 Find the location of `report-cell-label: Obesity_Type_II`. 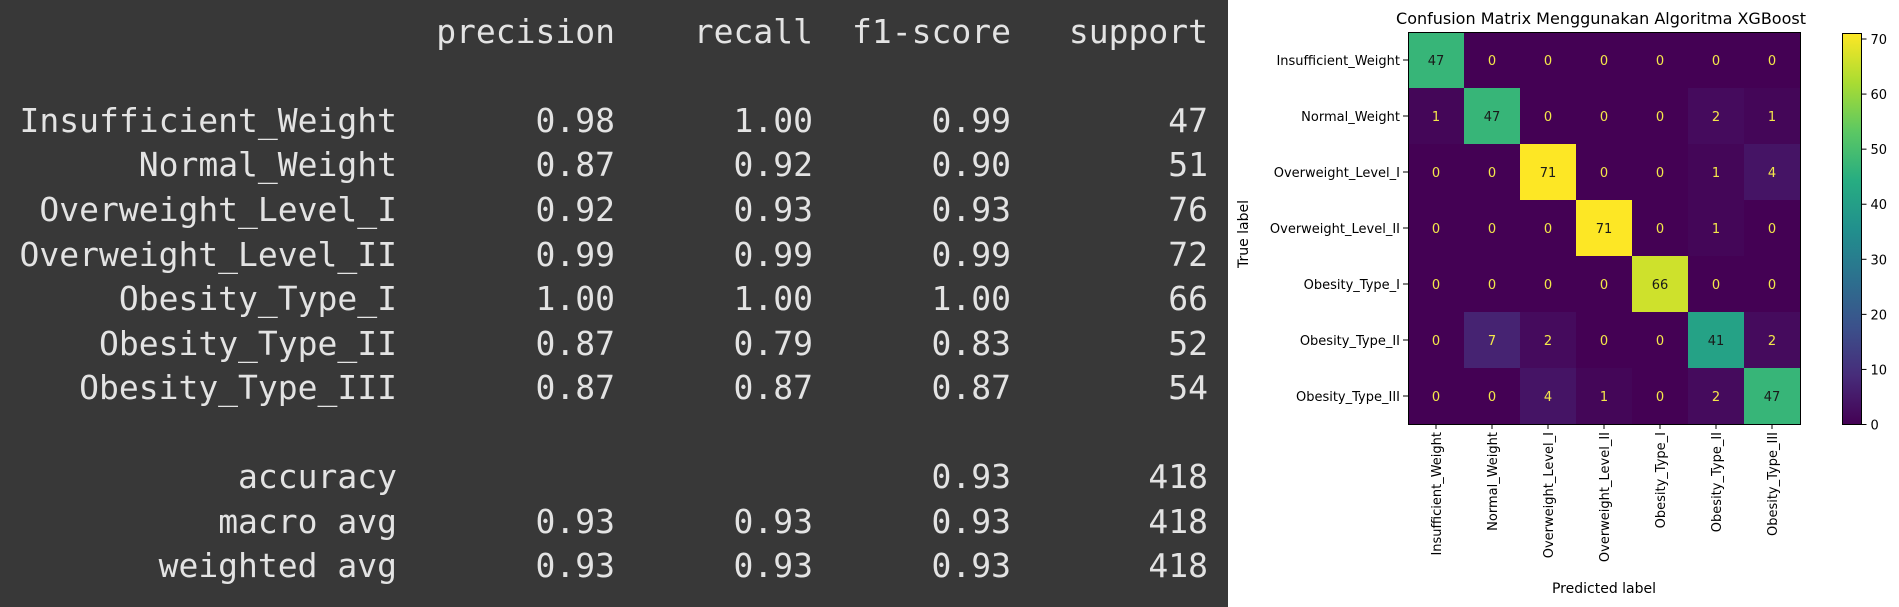

report-cell-label: Obesity_Type_II is located at coordinates (247, 343).